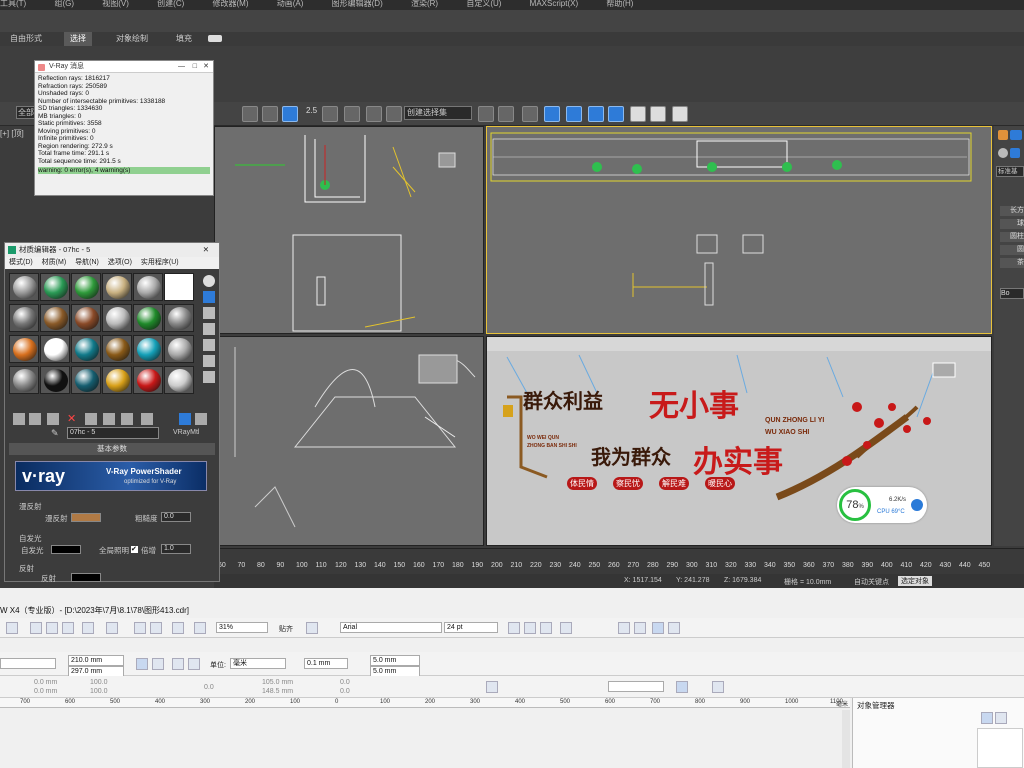 The width and height of the screenshot is (1024, 768). What do you see at coordinates (242, 627) in the screenshot?
I see `zoom-level-dropdown: 31%` at bounding box center [242, 627].